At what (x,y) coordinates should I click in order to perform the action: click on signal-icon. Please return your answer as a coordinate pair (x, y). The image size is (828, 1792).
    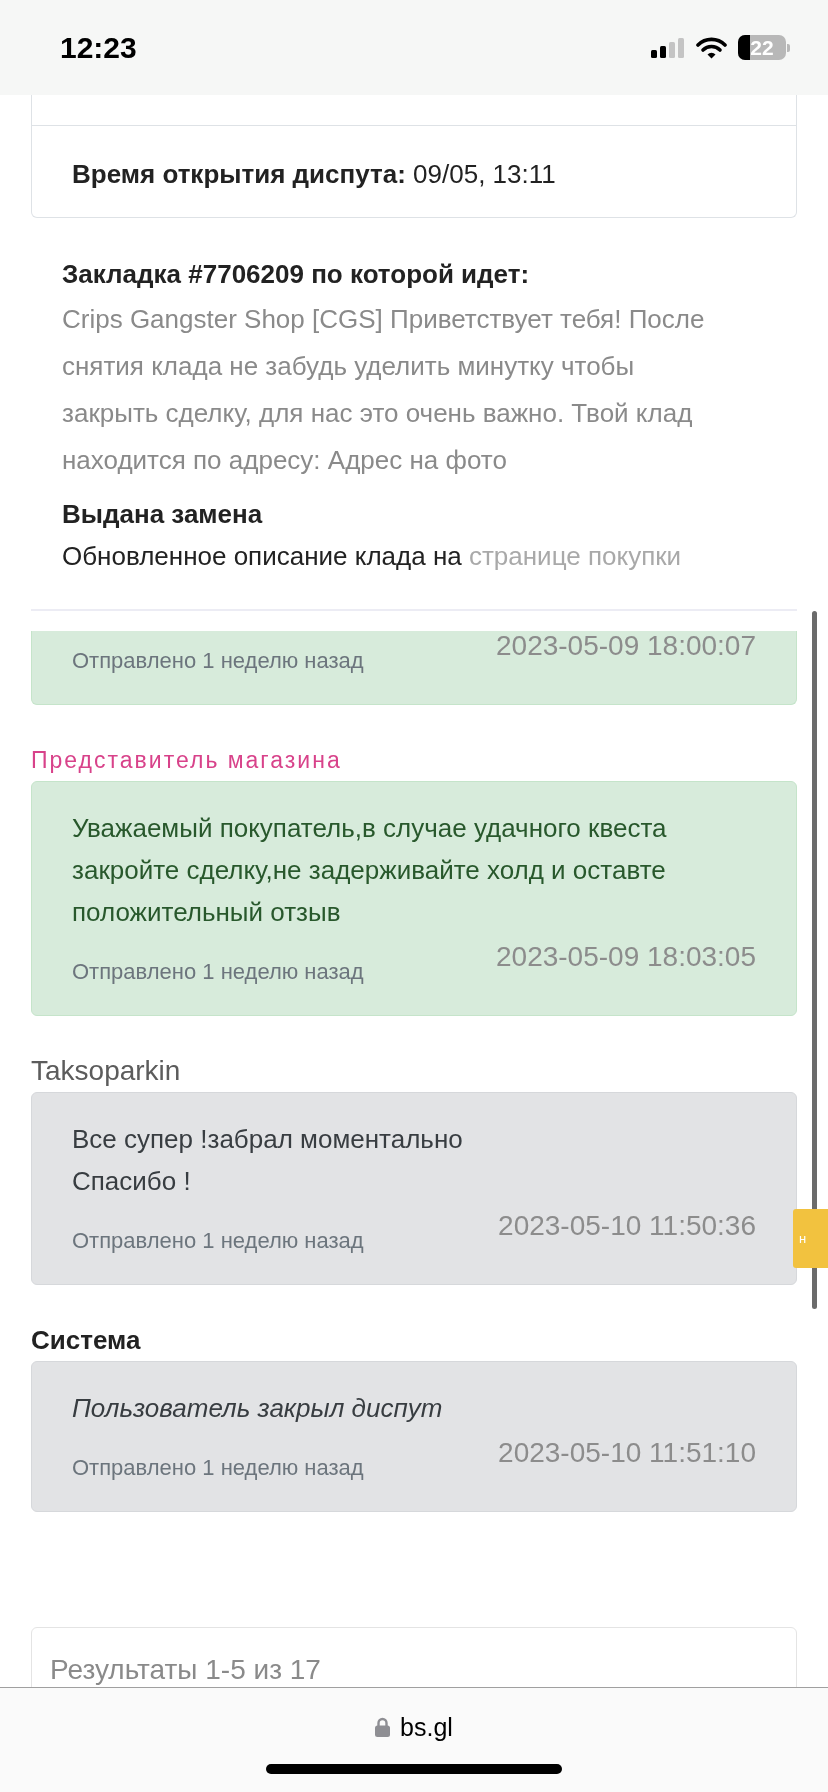
    Looking at the image, I should click on (668, 47).